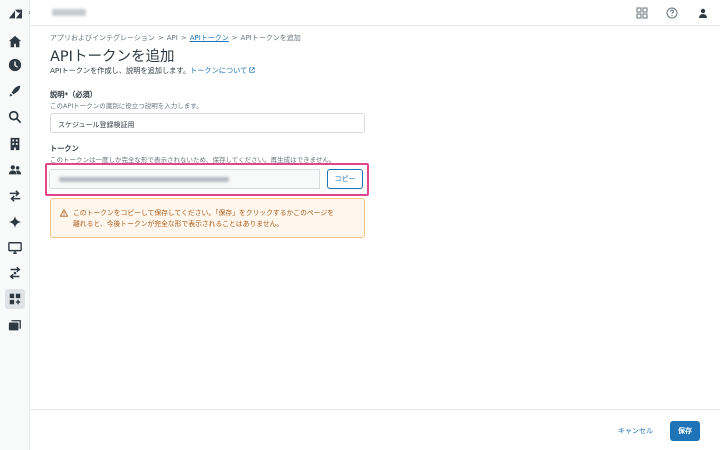  What do you see at coordinates (703, 13) in the screenshot?
I see `user-icon` at bounding box center [703, 13].